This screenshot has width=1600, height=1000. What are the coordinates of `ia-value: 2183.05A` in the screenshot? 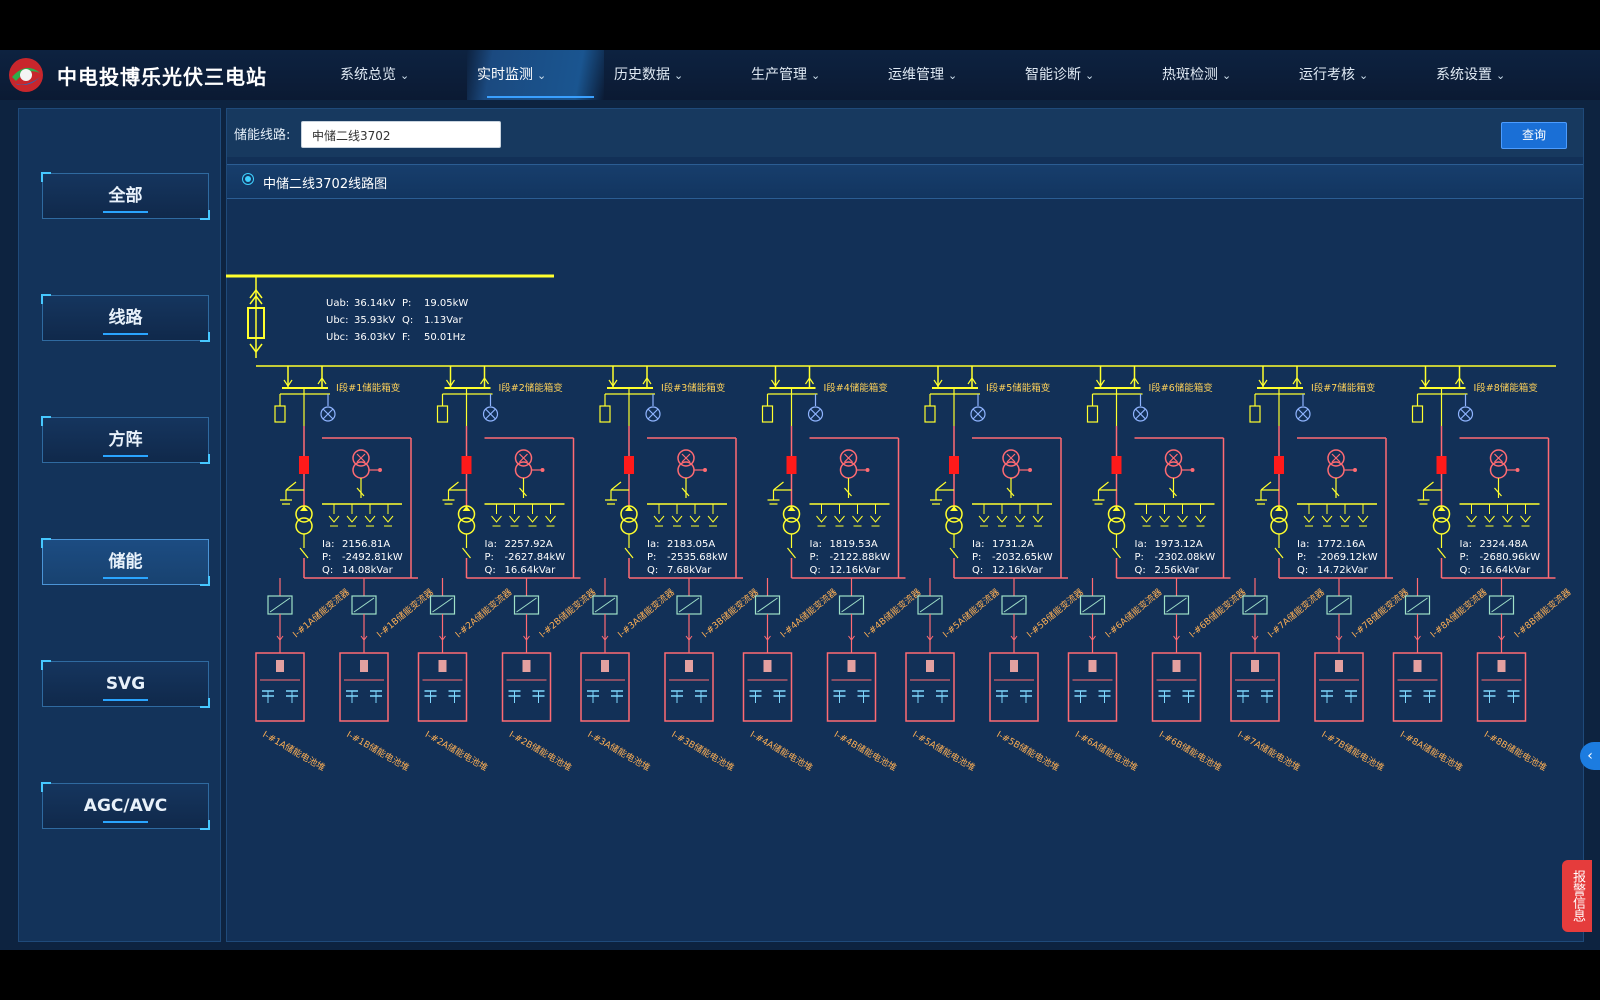 It's located at (691, 544).